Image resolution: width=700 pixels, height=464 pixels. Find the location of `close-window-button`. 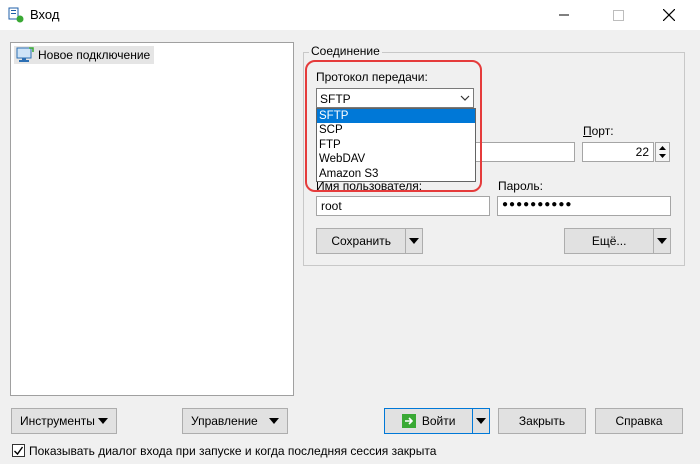

close-window-button is located at coordinates (669, 15).